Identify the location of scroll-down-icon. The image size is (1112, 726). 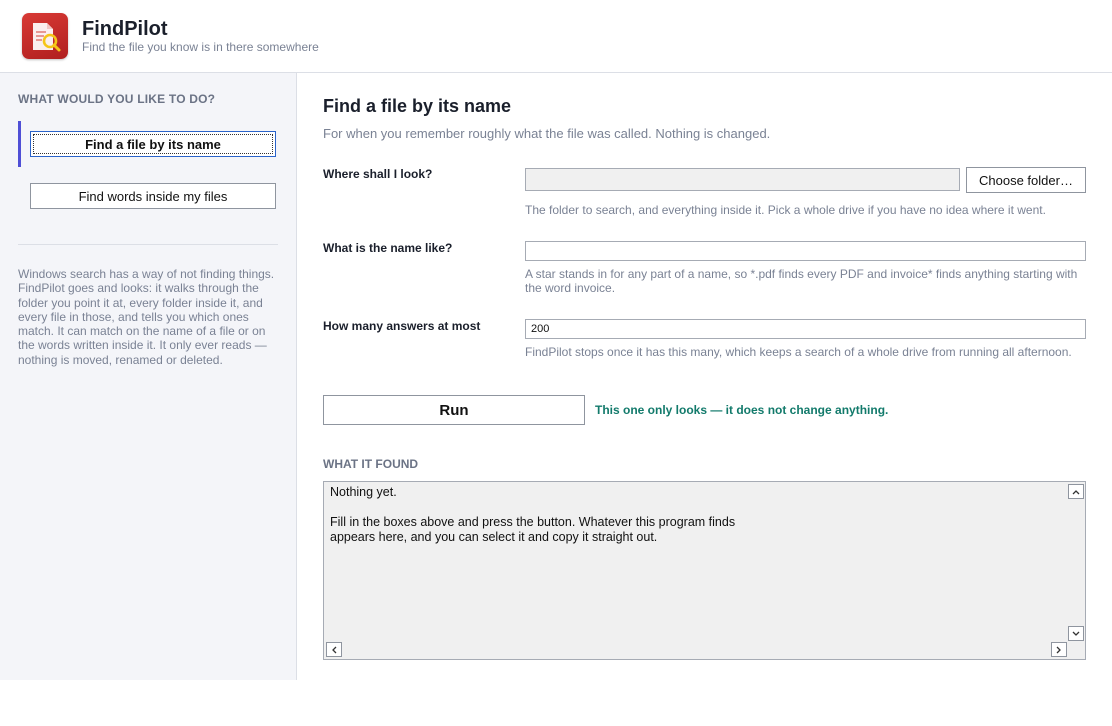
(1076, 633).